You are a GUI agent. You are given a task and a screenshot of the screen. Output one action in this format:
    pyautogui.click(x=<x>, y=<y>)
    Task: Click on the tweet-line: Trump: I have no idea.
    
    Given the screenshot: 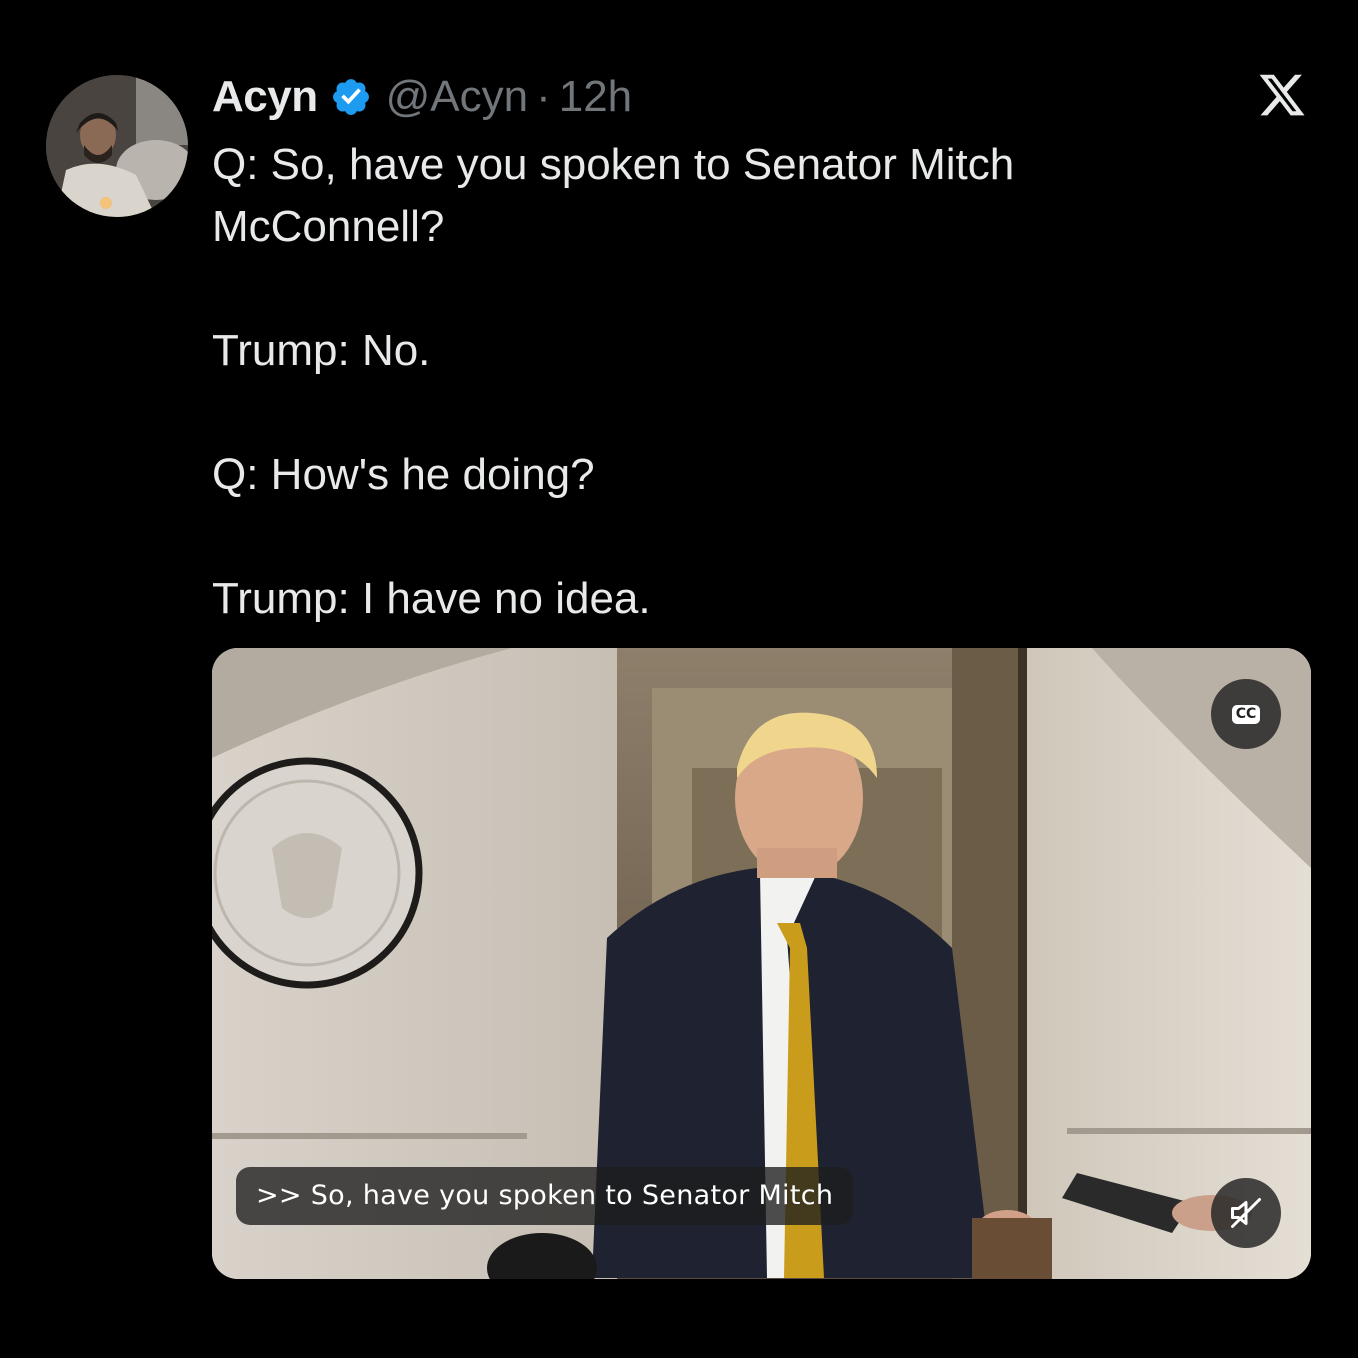 What is the action you would take?
    pyautogui.click(x=431, y=598)
    